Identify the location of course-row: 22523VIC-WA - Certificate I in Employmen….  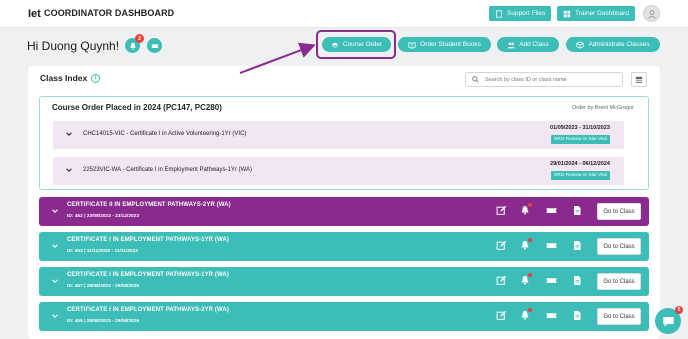
(338, 171).